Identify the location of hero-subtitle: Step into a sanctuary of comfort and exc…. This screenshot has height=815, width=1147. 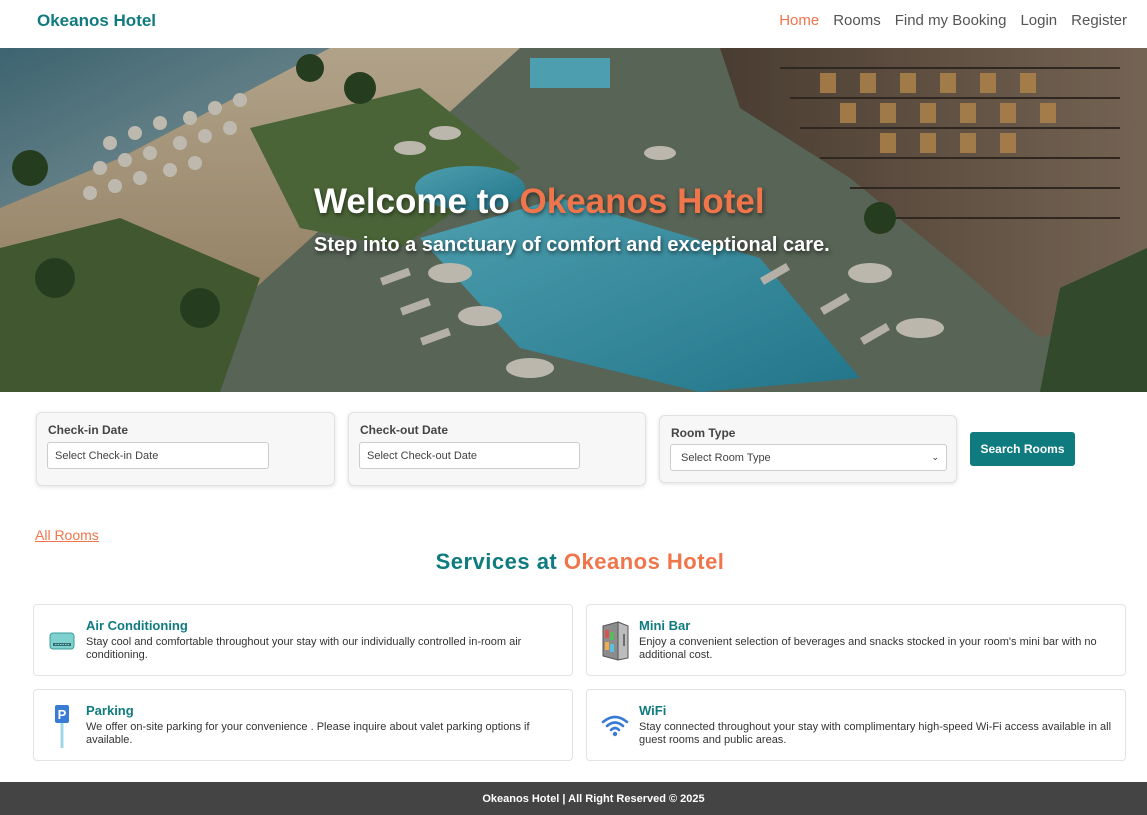
(572, 245).